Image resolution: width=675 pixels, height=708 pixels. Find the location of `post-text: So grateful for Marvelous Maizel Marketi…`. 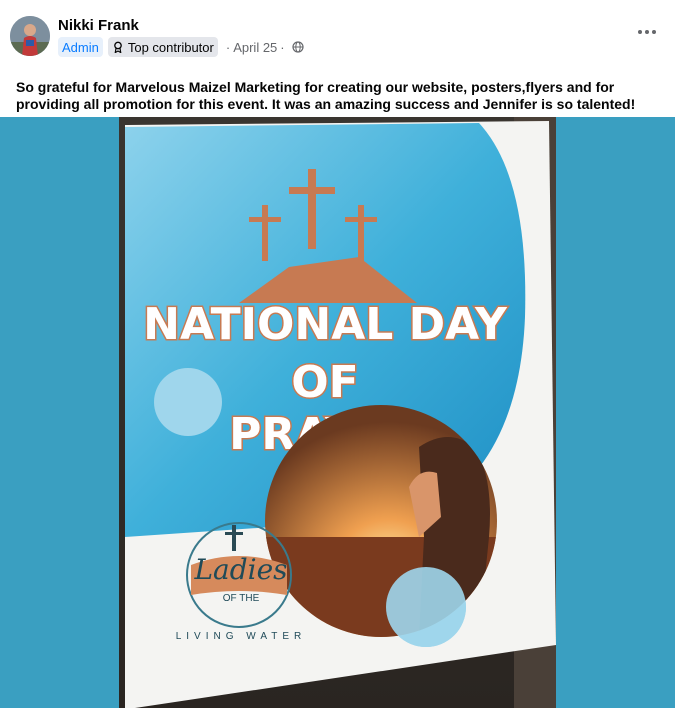

post-text: So grateful for Marvelous Maizel Marketi… is located at coordinates (326, 95).